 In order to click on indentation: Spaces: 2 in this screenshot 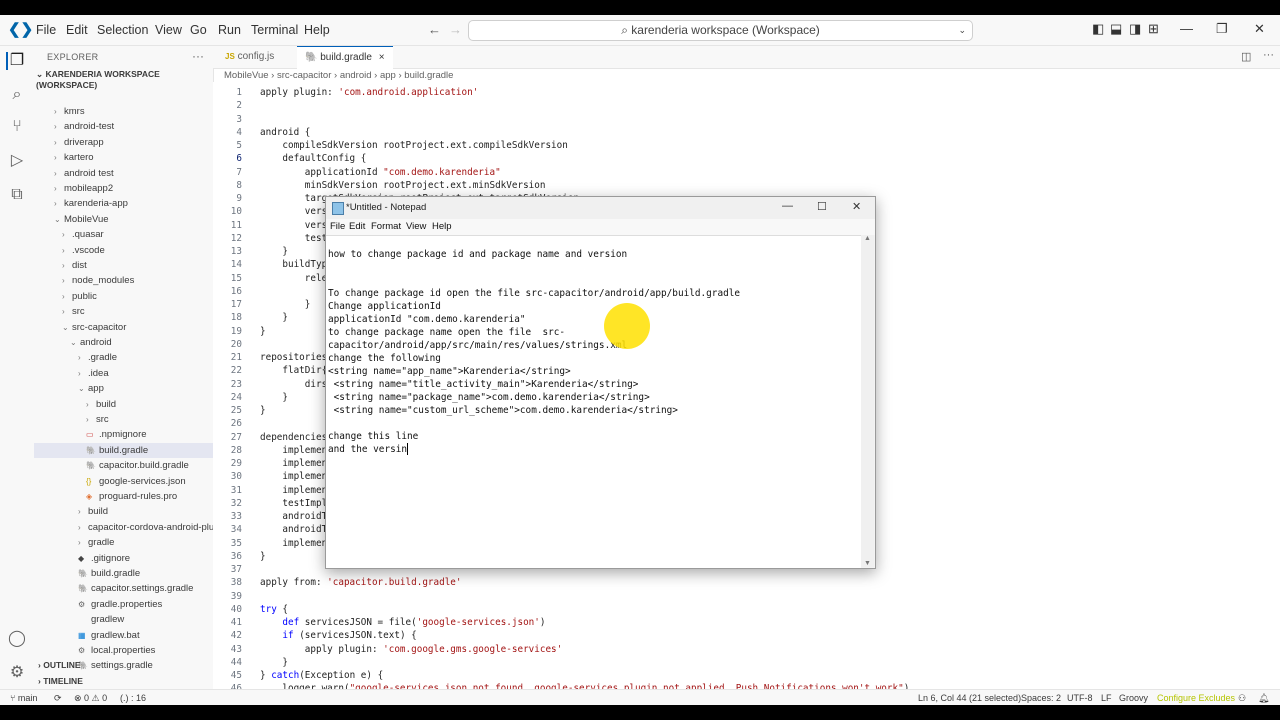, I will do `click(1041, 698)`.